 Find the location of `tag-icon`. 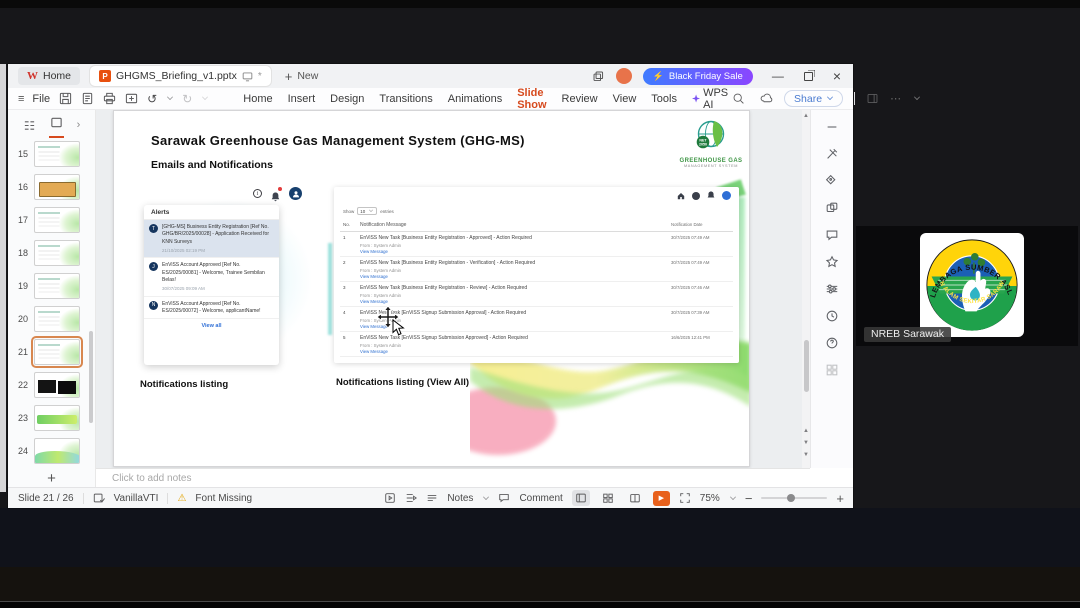

tag-icon is located at coordinates (832, 181).